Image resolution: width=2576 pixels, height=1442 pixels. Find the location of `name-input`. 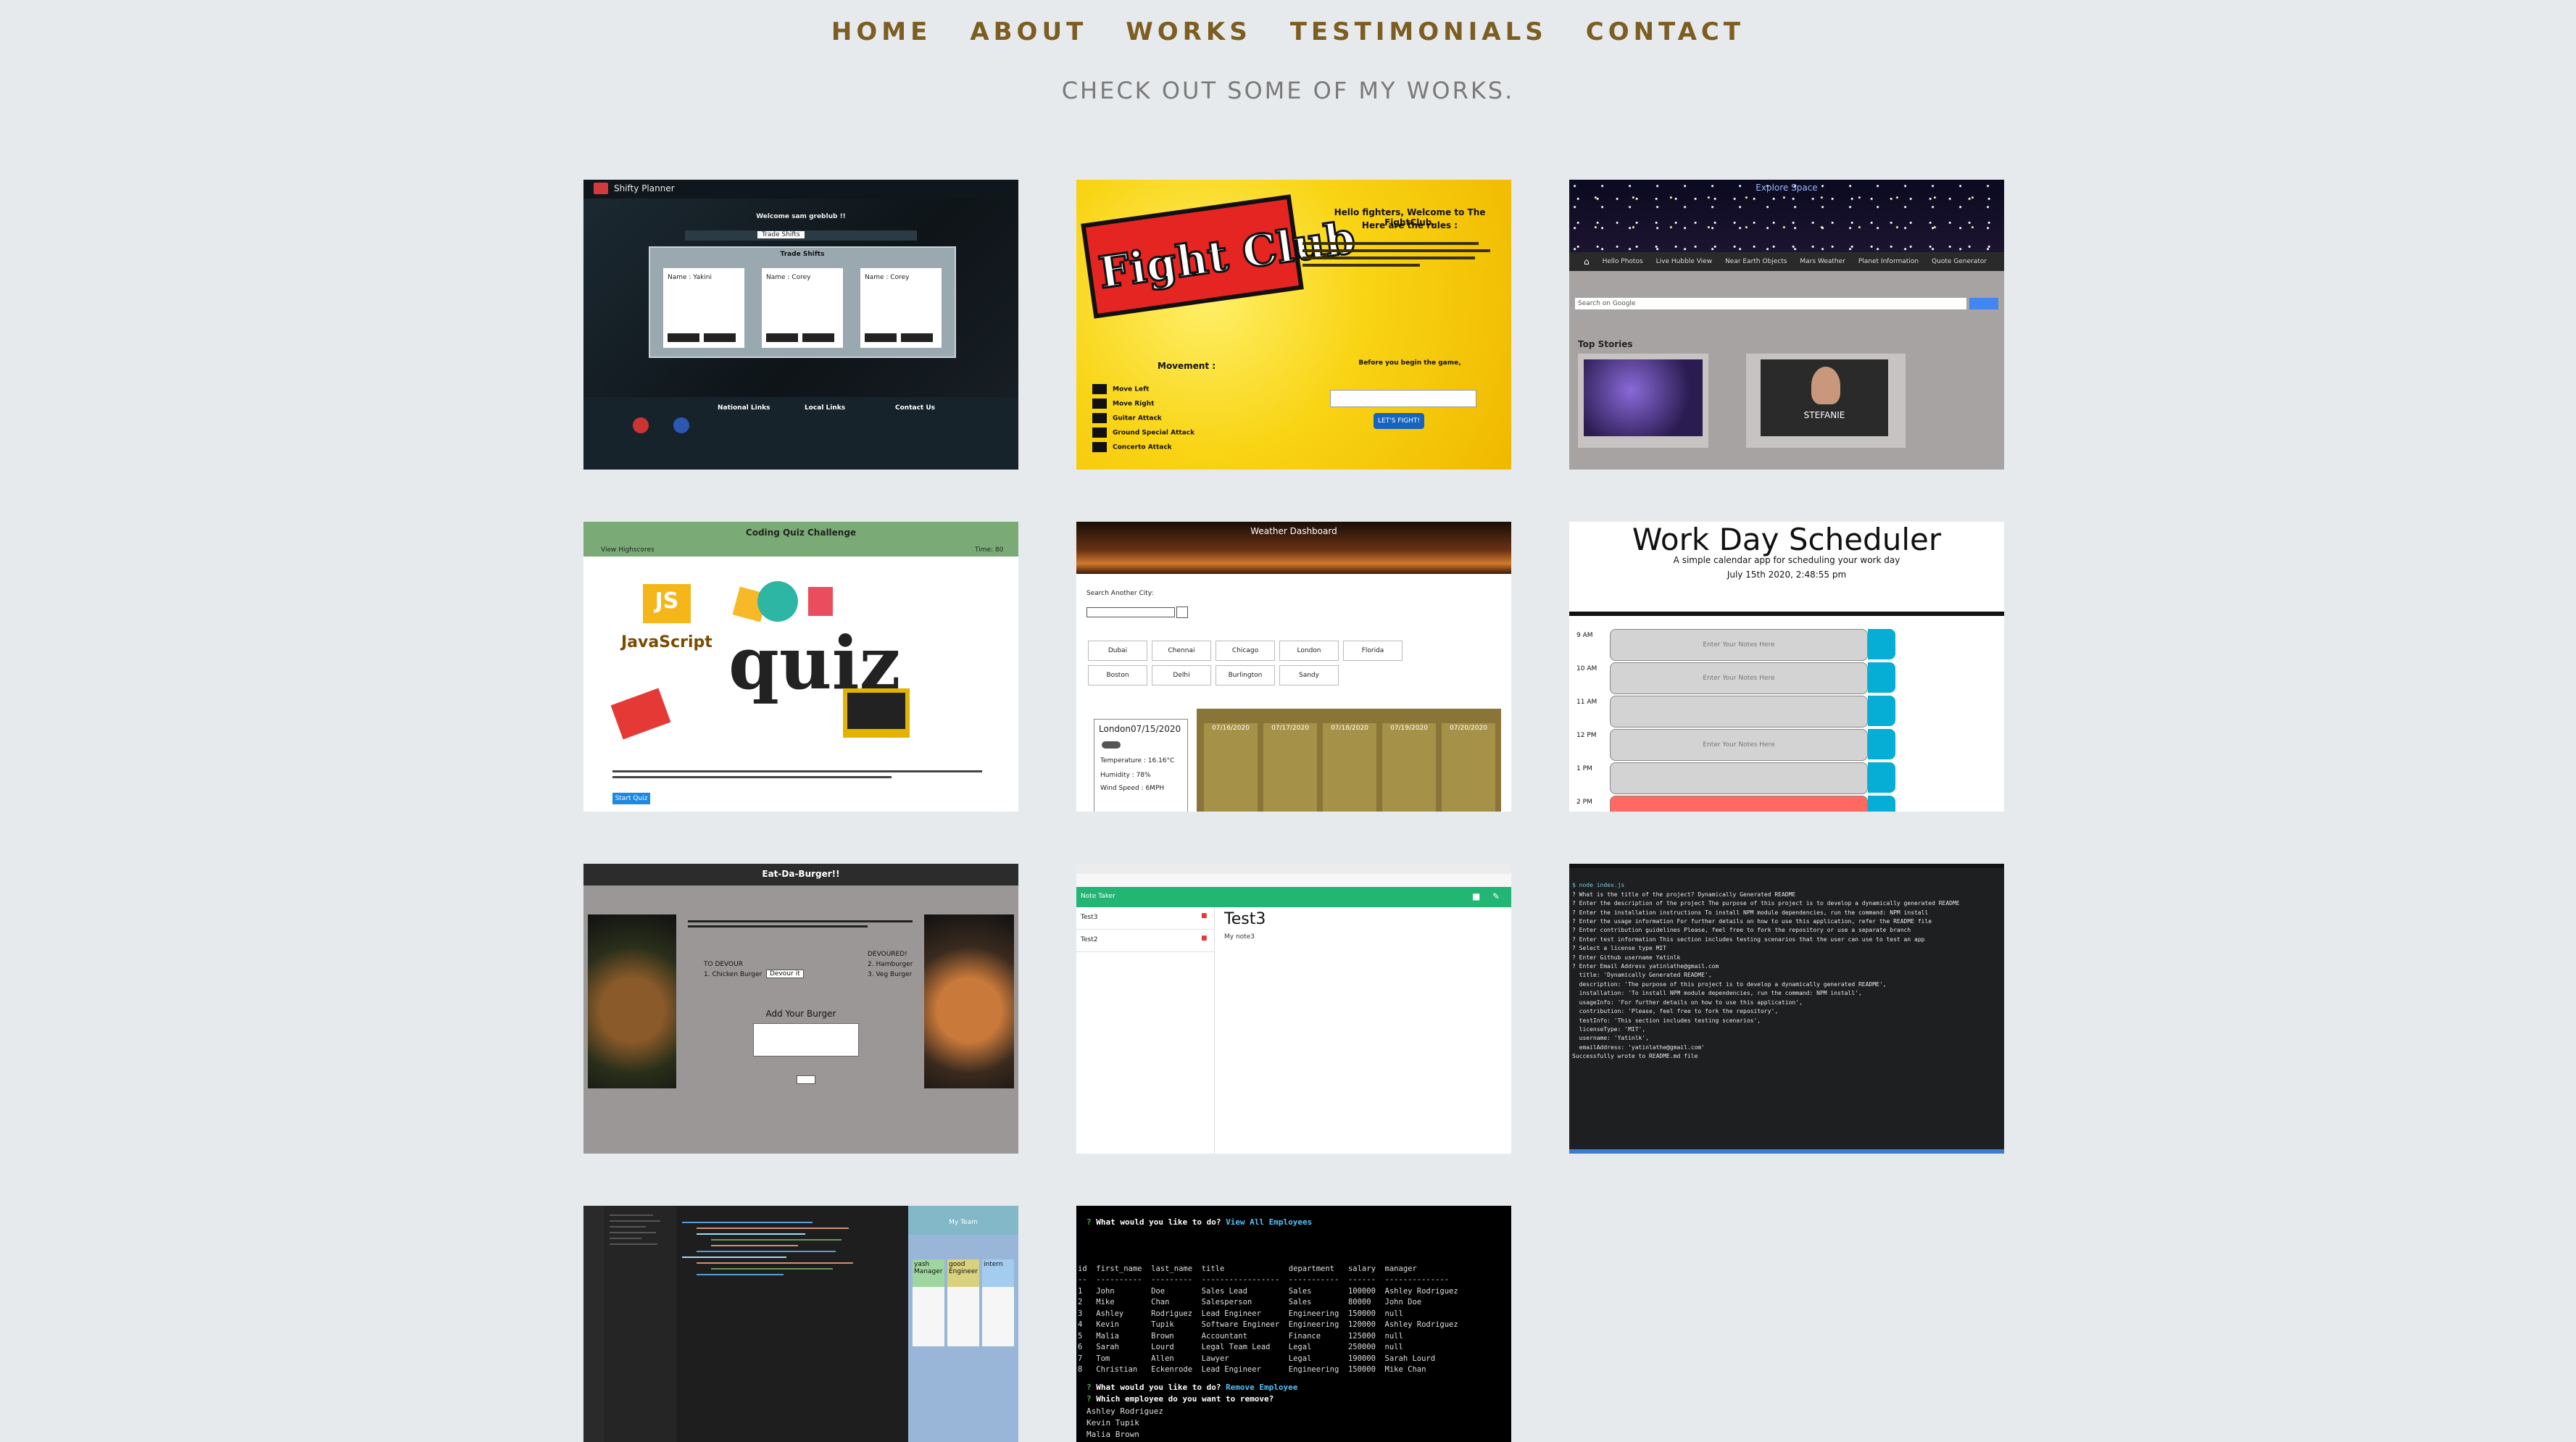

name-input is located at coordinates (1403, 398).